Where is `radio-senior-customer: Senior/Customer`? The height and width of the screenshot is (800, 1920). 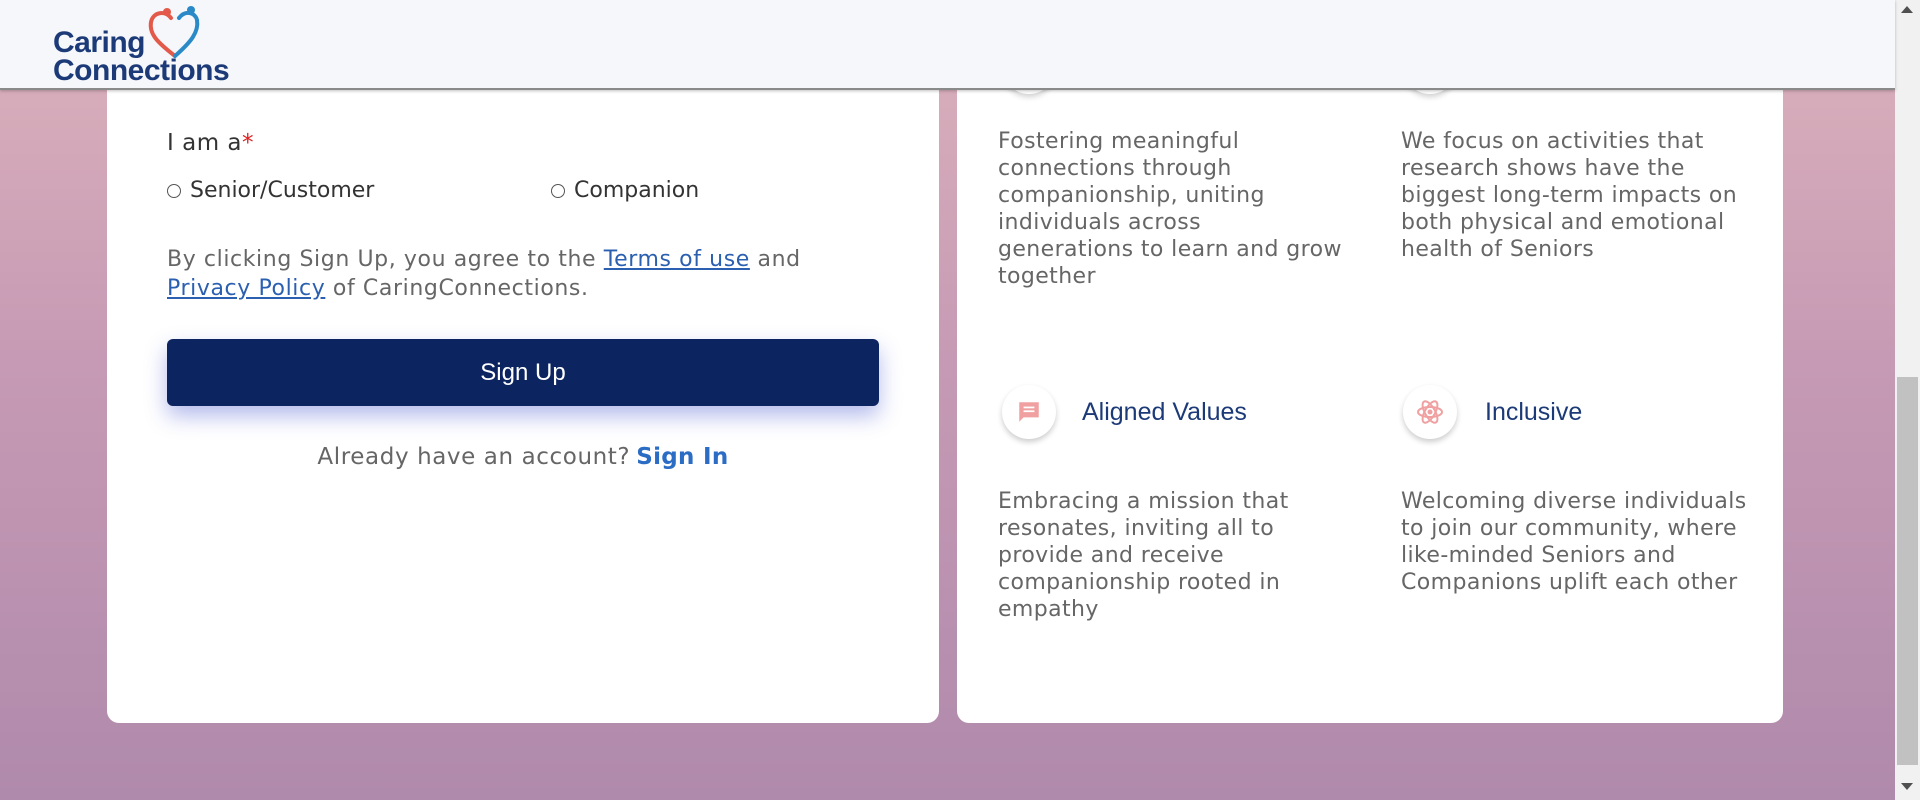
radio-senior-customer: Senior/Customer is located at coordinates (270, 190).